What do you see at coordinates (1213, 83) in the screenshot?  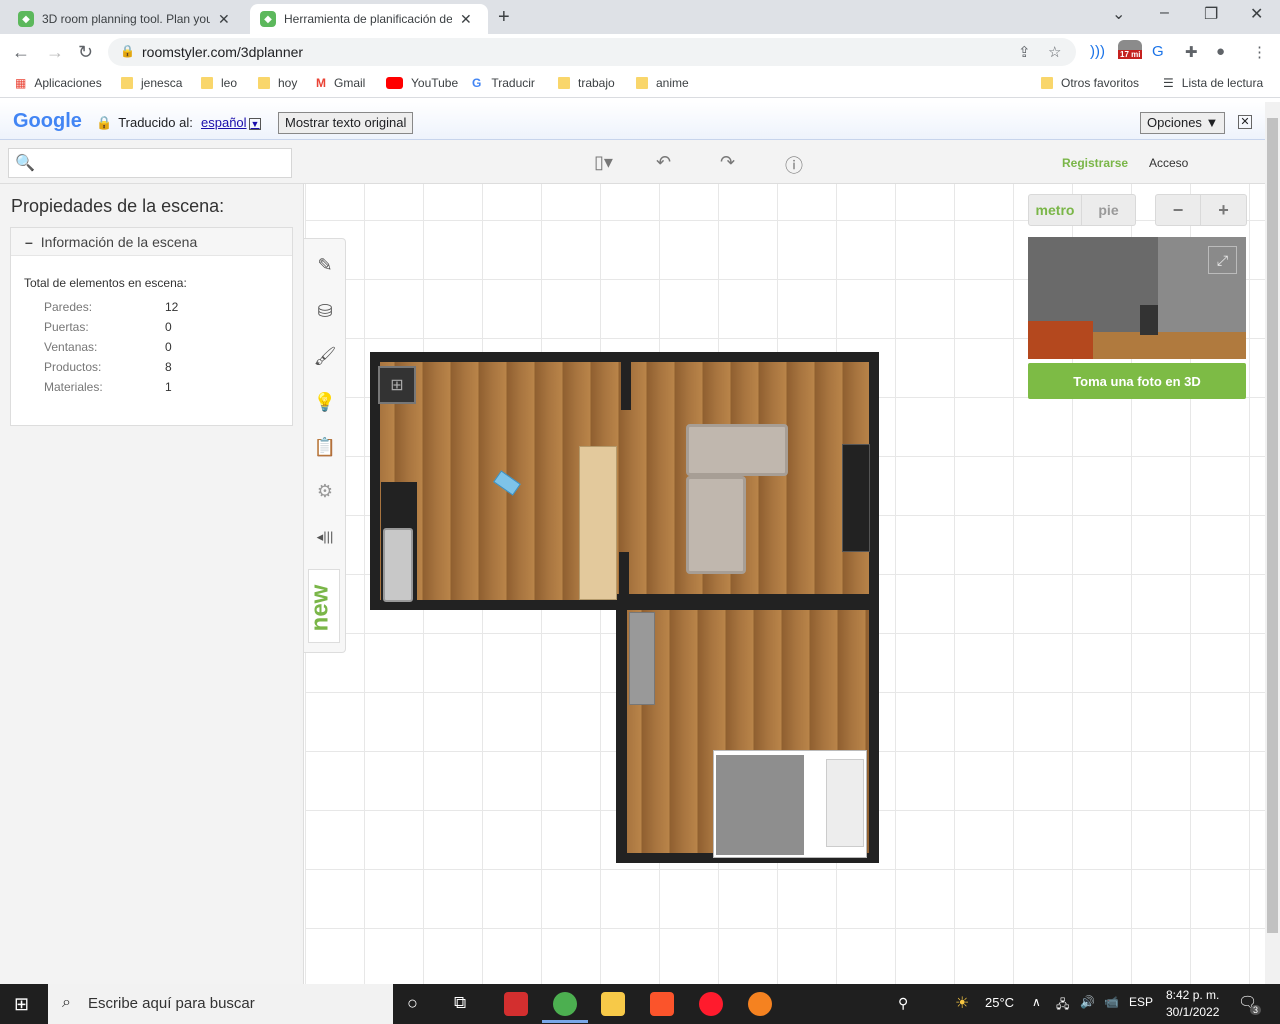 I see `reading-list: ☰ Lista de lectura` at bounding box center [1213, 83].